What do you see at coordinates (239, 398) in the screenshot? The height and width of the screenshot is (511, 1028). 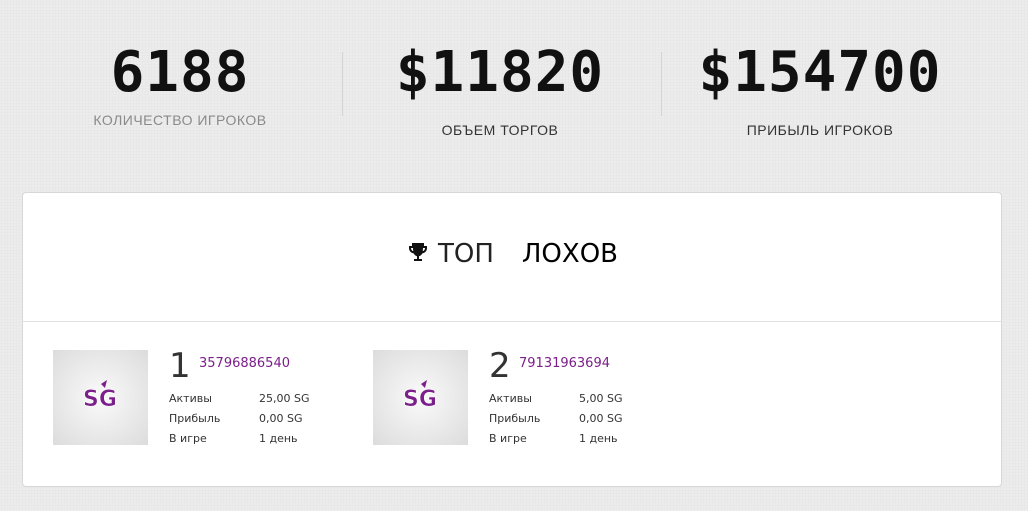 I see `assets-row: Активы 25,00 SG` at bounding box center [239, 398].